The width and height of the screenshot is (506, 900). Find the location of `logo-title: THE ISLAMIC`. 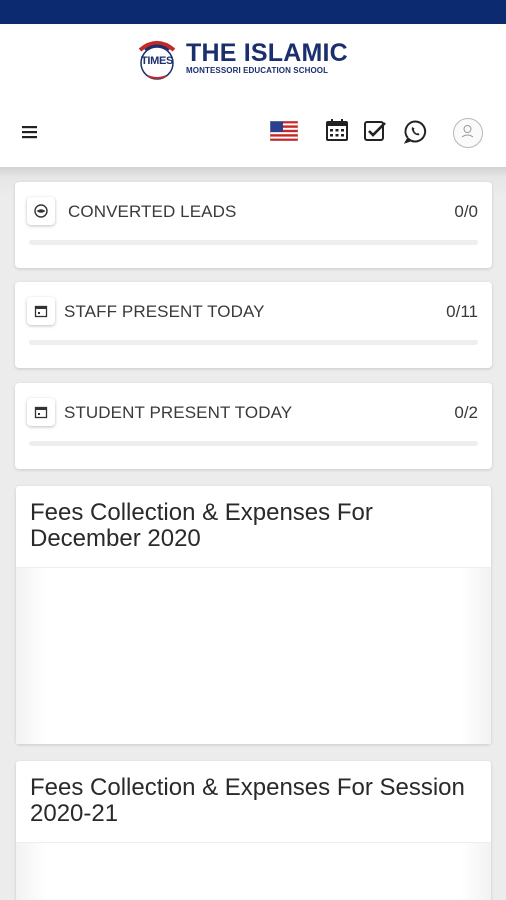

logo-title: THE ISLAMIC is located at coordinates (267, 53).